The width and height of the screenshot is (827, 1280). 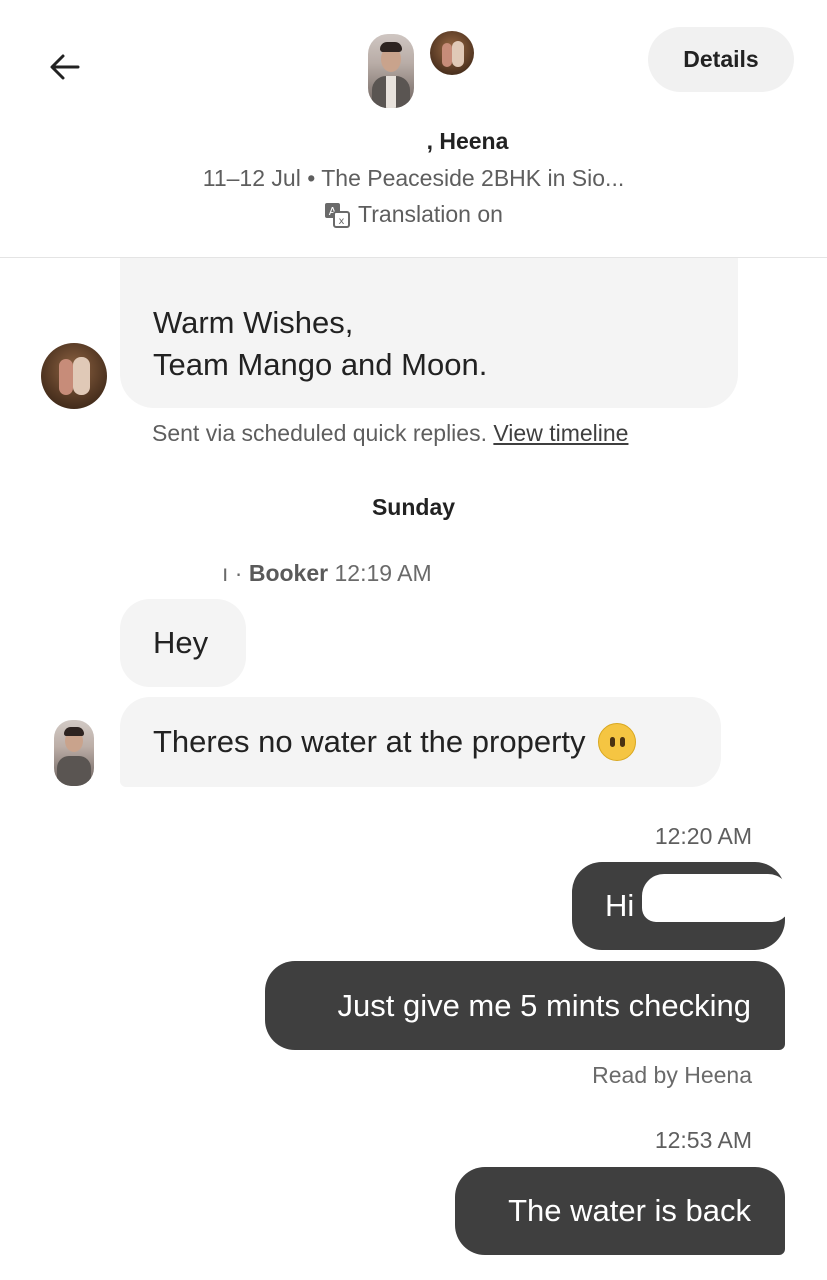 What do you see at coordinates (672, 1075) in the screenshot?
I see `read-receipt: Read by Heena` at bounding box center [672, 1075].